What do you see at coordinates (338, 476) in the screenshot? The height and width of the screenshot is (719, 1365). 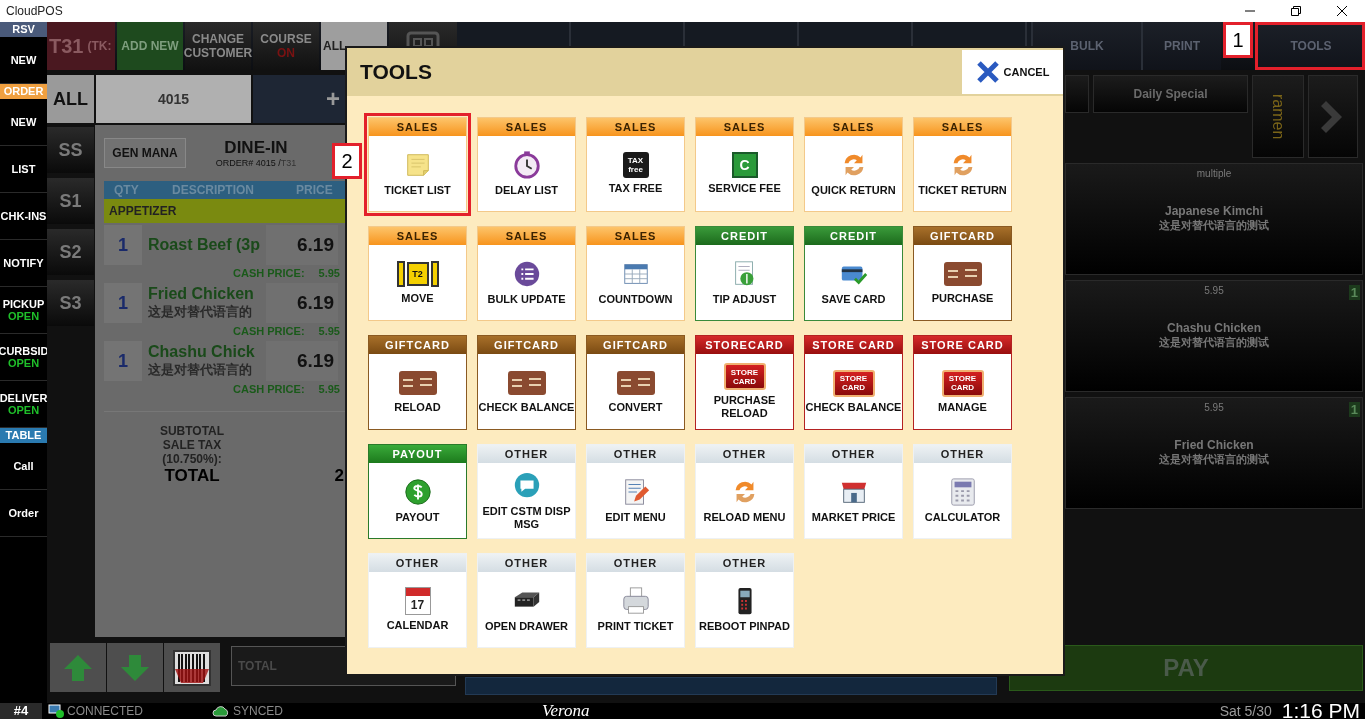 I see `total-value: 2` at bounding box center [338, 476].